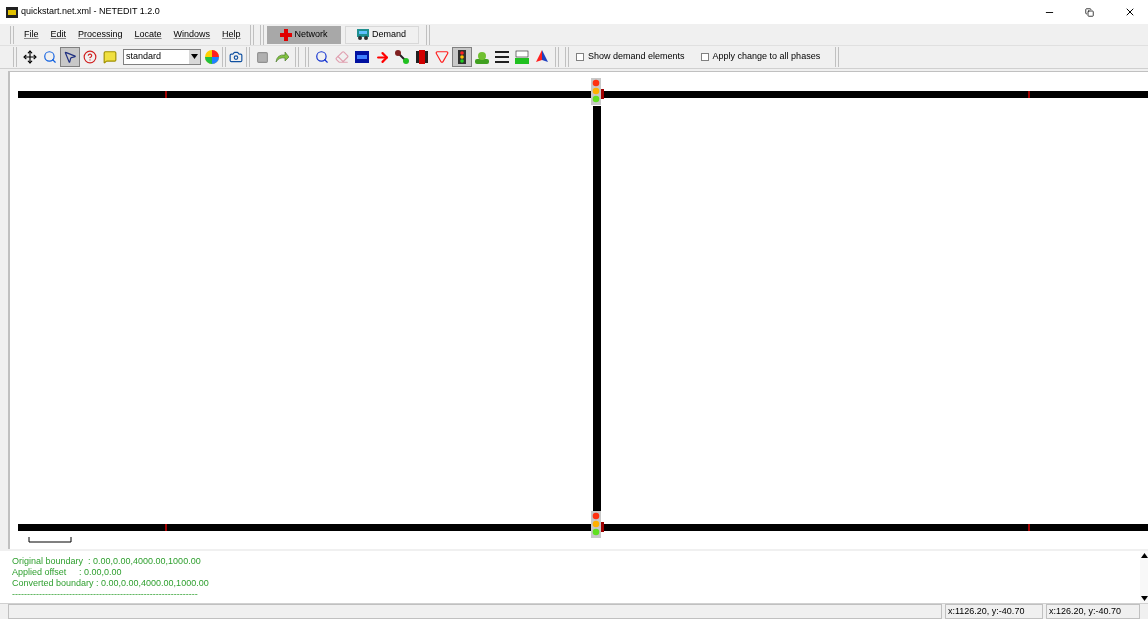  Describe the element at coordinates (50, 540) in the screenshot. I see `scale-bar-icon` at that location.